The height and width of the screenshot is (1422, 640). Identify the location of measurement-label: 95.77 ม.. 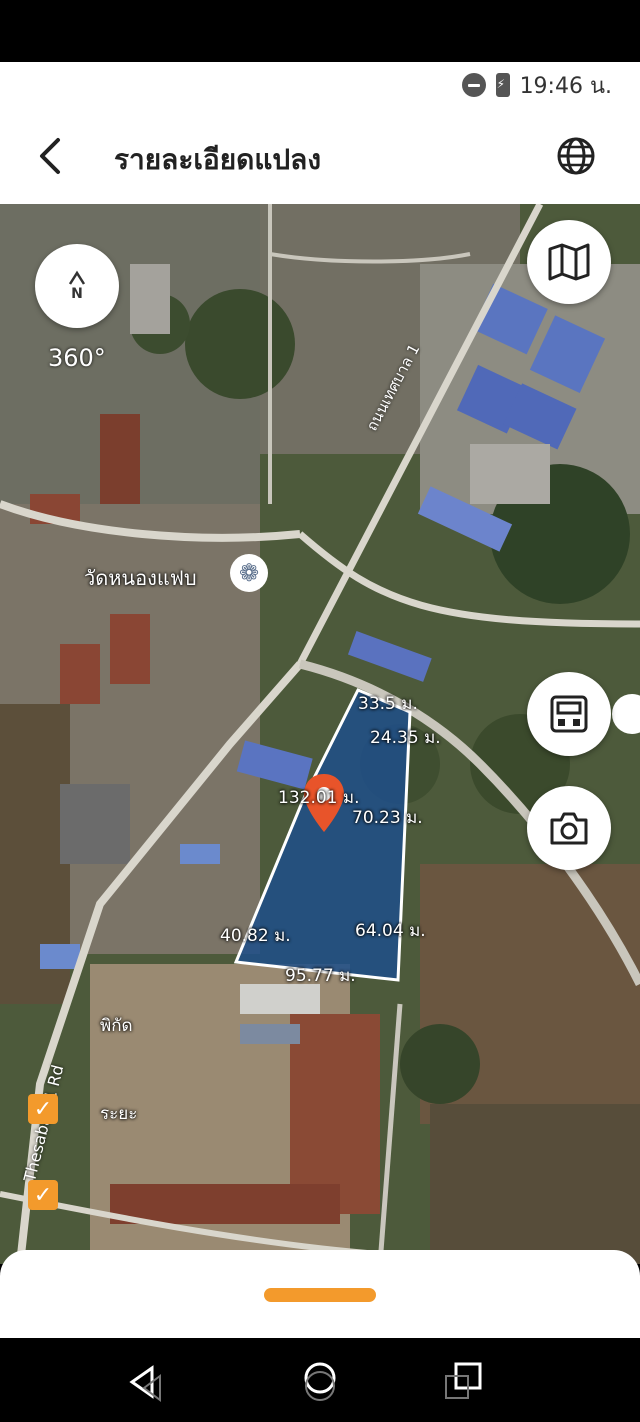
(320, 976).